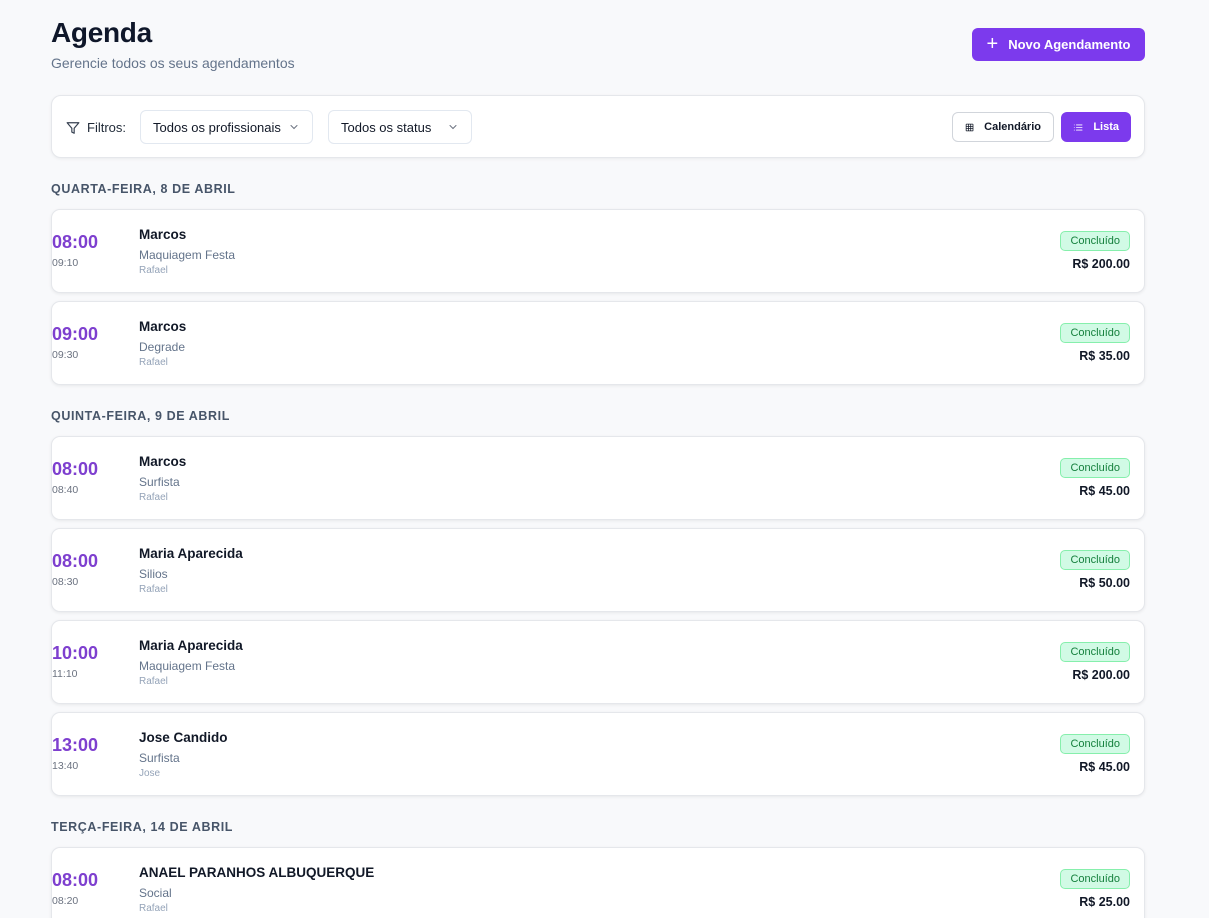 This screenshot has height=918, width=1209. Describe the element at coordinates (1104, 583) in the screenshot. I see `price: R$ 50.00` at that location.